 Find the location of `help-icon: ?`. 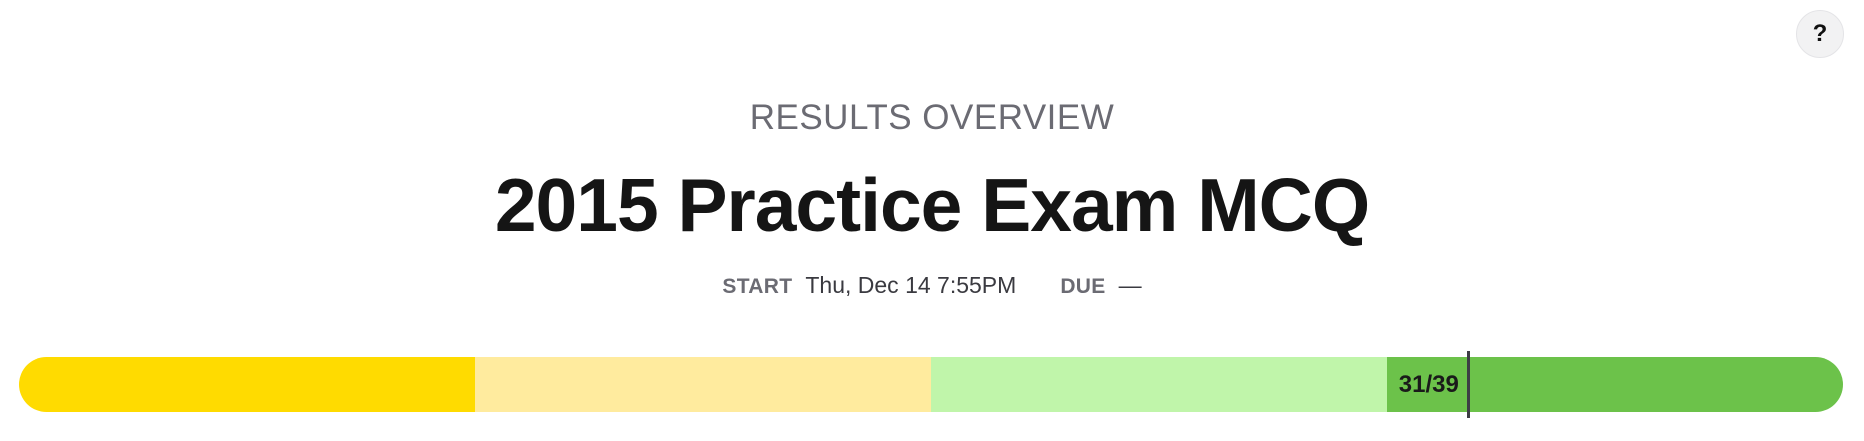

help-icon: ? is located at coordinates (1820, 33).